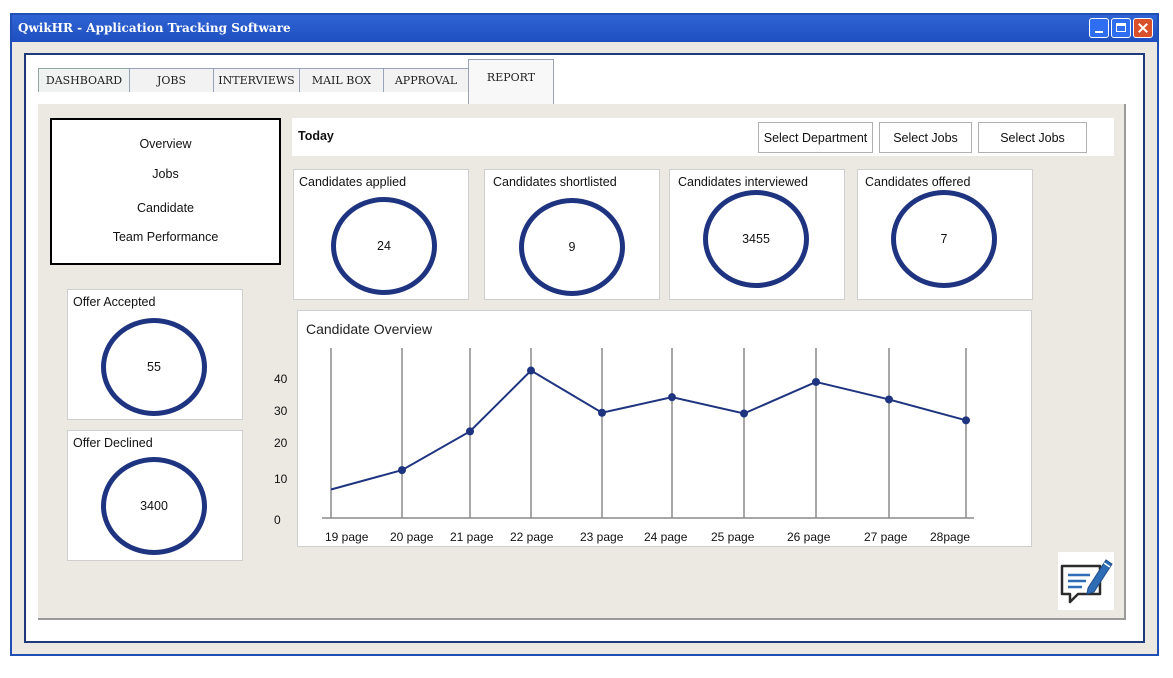 This screenshot has width=1173, height=678. I want to click on tab-approval: APPROVAL, so click(426, 80).